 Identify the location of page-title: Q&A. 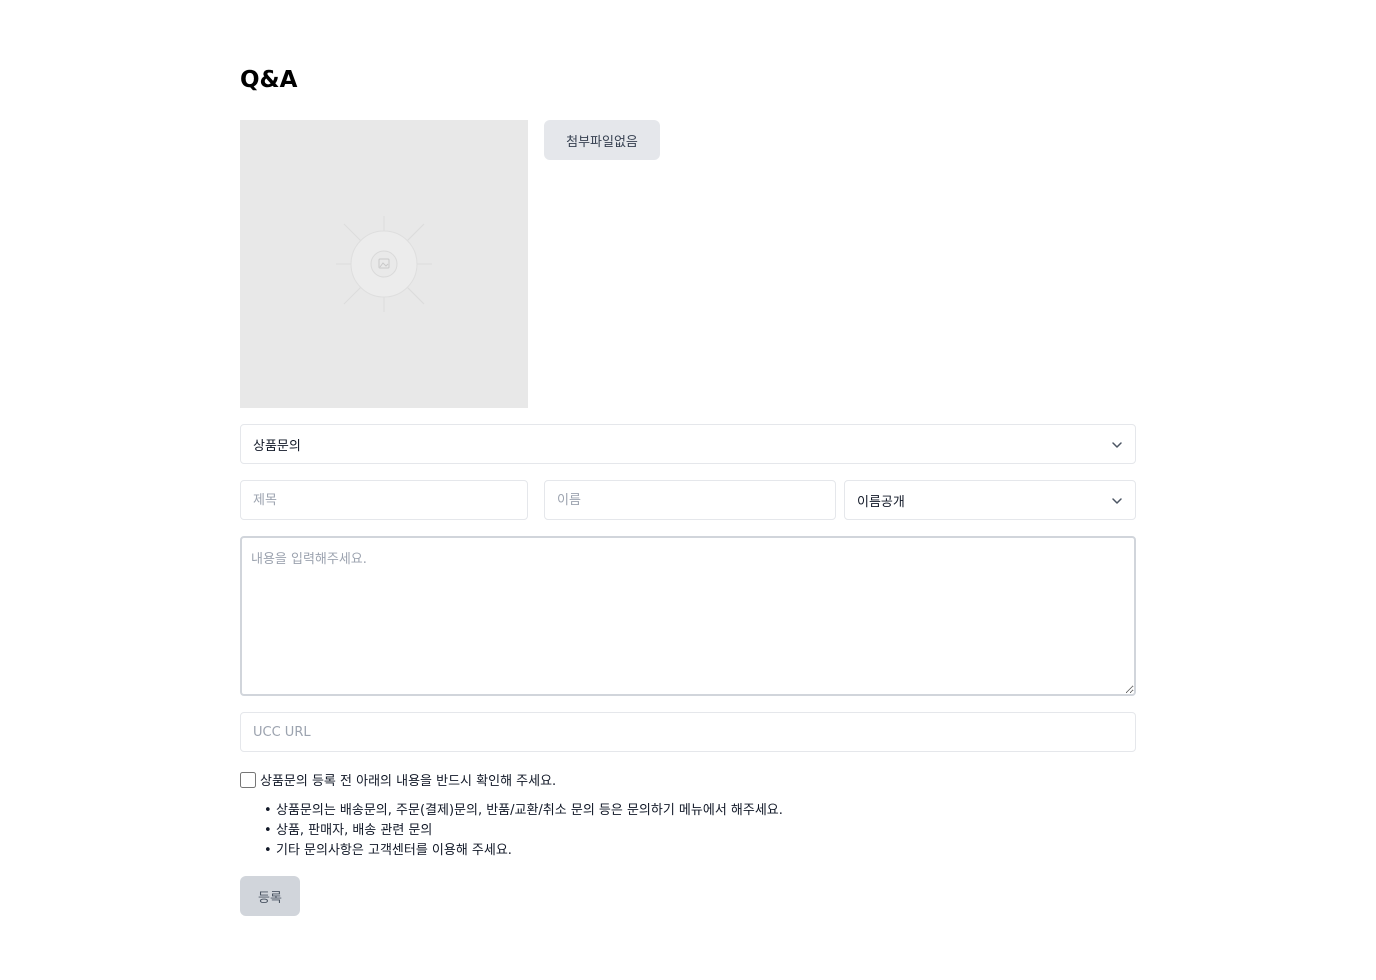
(269, 80).